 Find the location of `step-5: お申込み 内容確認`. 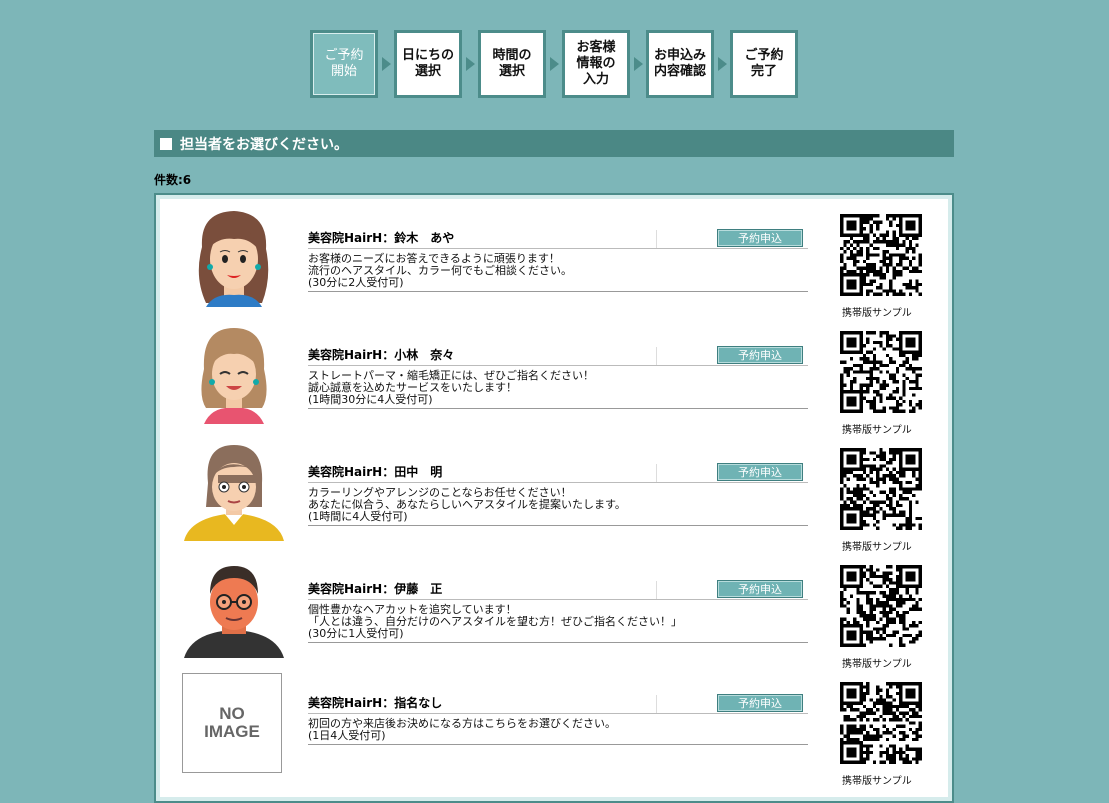

step-5: お申込み 内容確認 is located at coordinates (680, 64).